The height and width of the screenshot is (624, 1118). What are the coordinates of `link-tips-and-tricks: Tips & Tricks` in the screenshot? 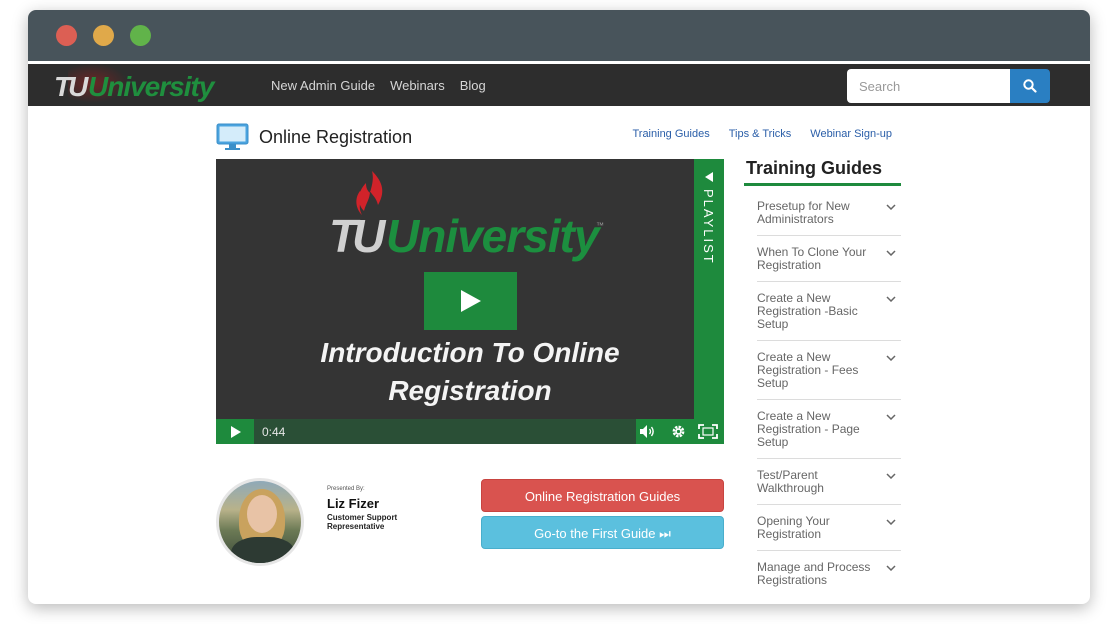 It's located at (760, 134).